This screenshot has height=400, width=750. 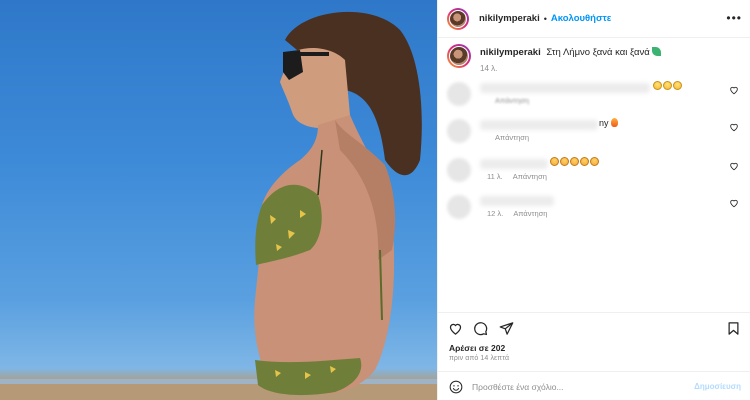 I want to click on leaf-emoji-icon, so click(x=657, y=51).